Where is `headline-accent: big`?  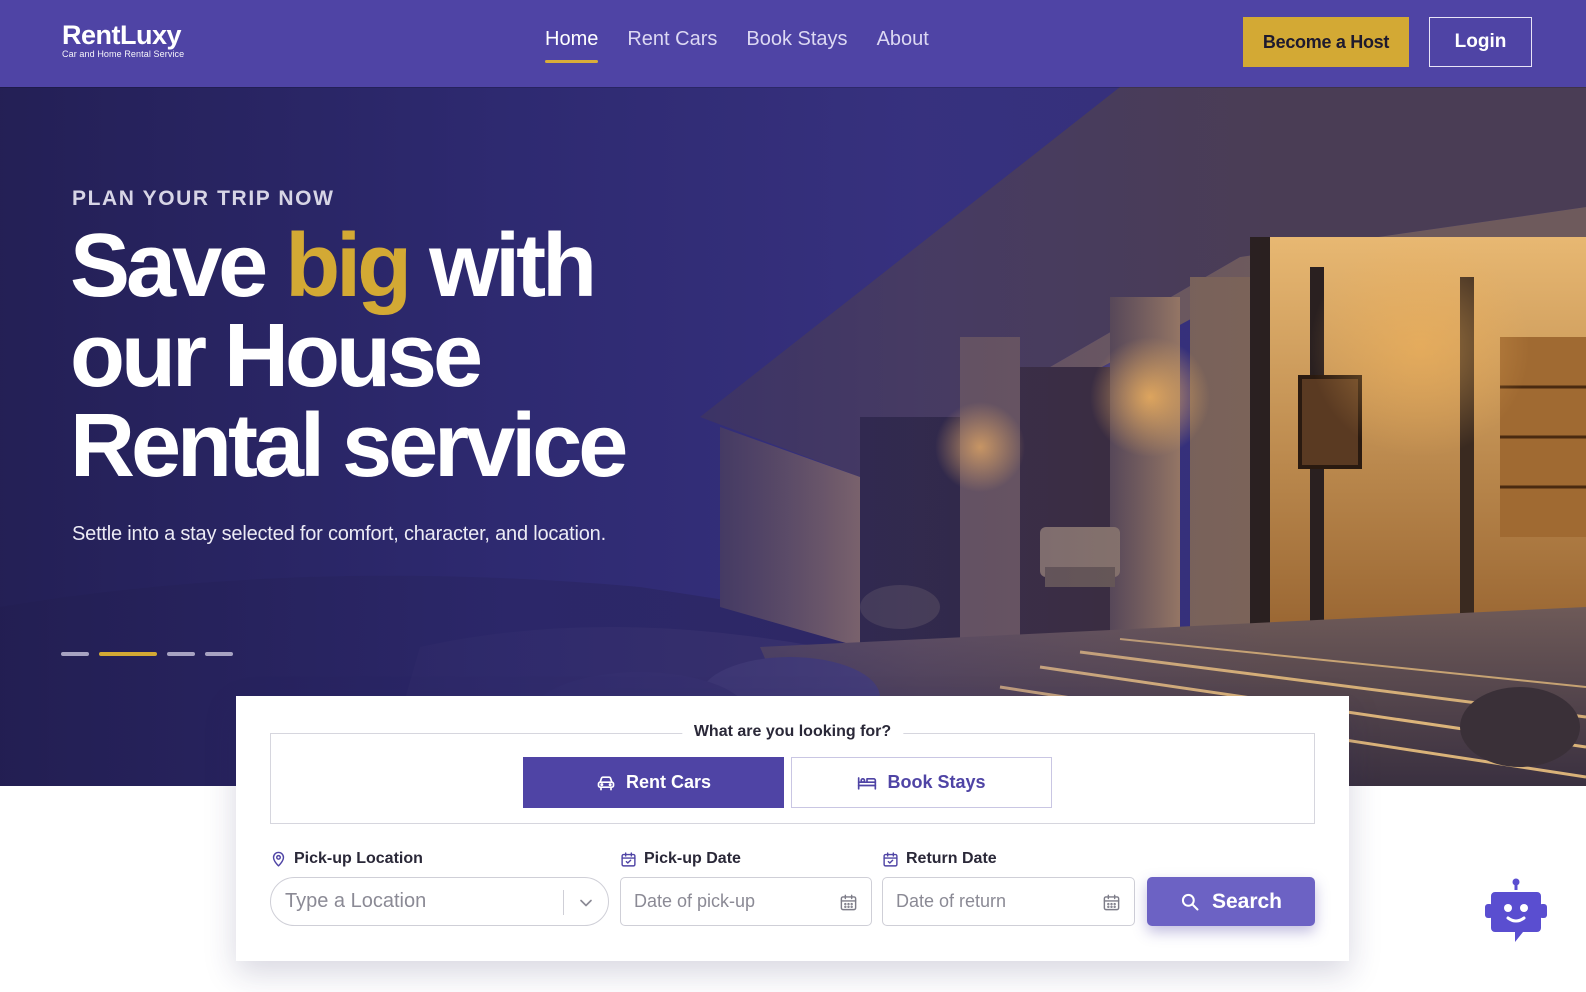
headline-accent: big is located at coordinates (348, 266).